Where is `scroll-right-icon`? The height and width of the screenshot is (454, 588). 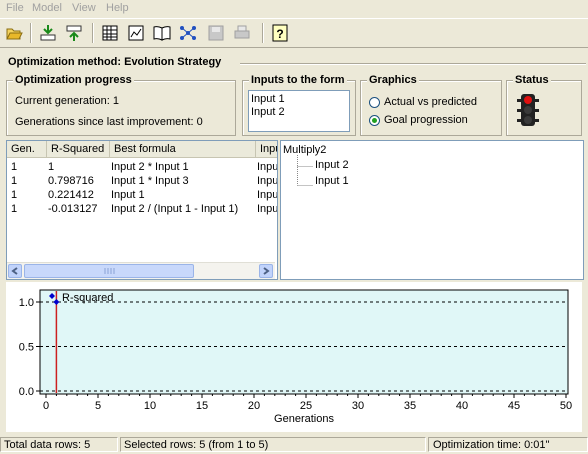 scroll-right-icon is located at coordinates (266, 271).